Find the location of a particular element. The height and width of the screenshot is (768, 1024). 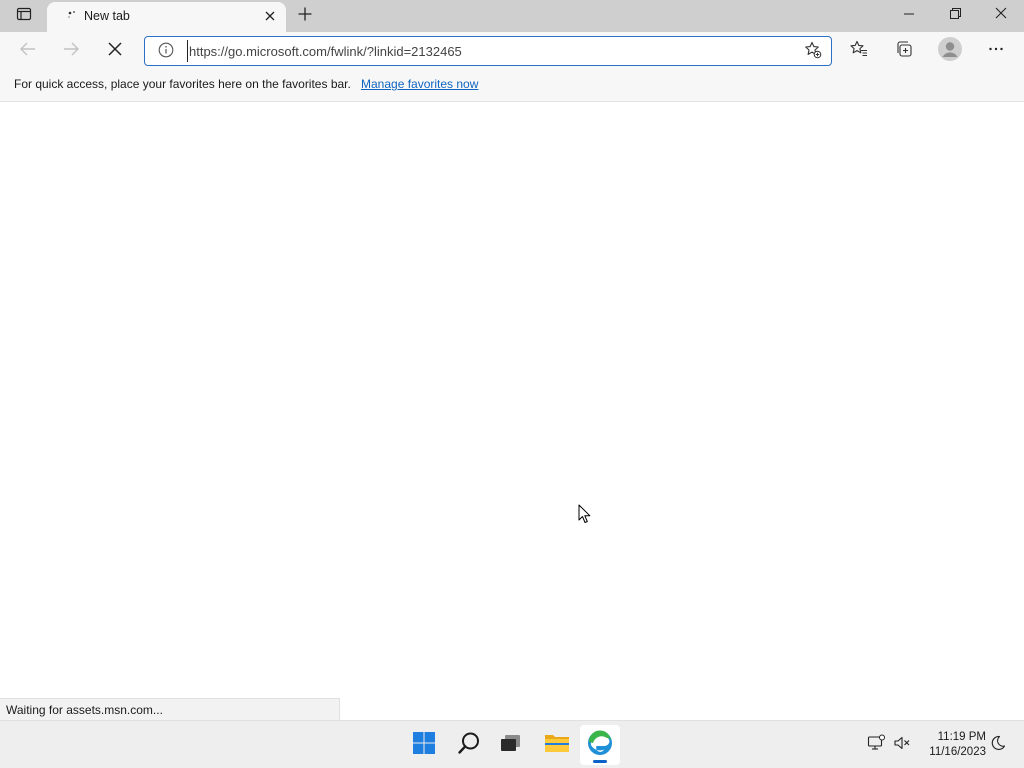

edge-icon is located at coordinates (600, 745).